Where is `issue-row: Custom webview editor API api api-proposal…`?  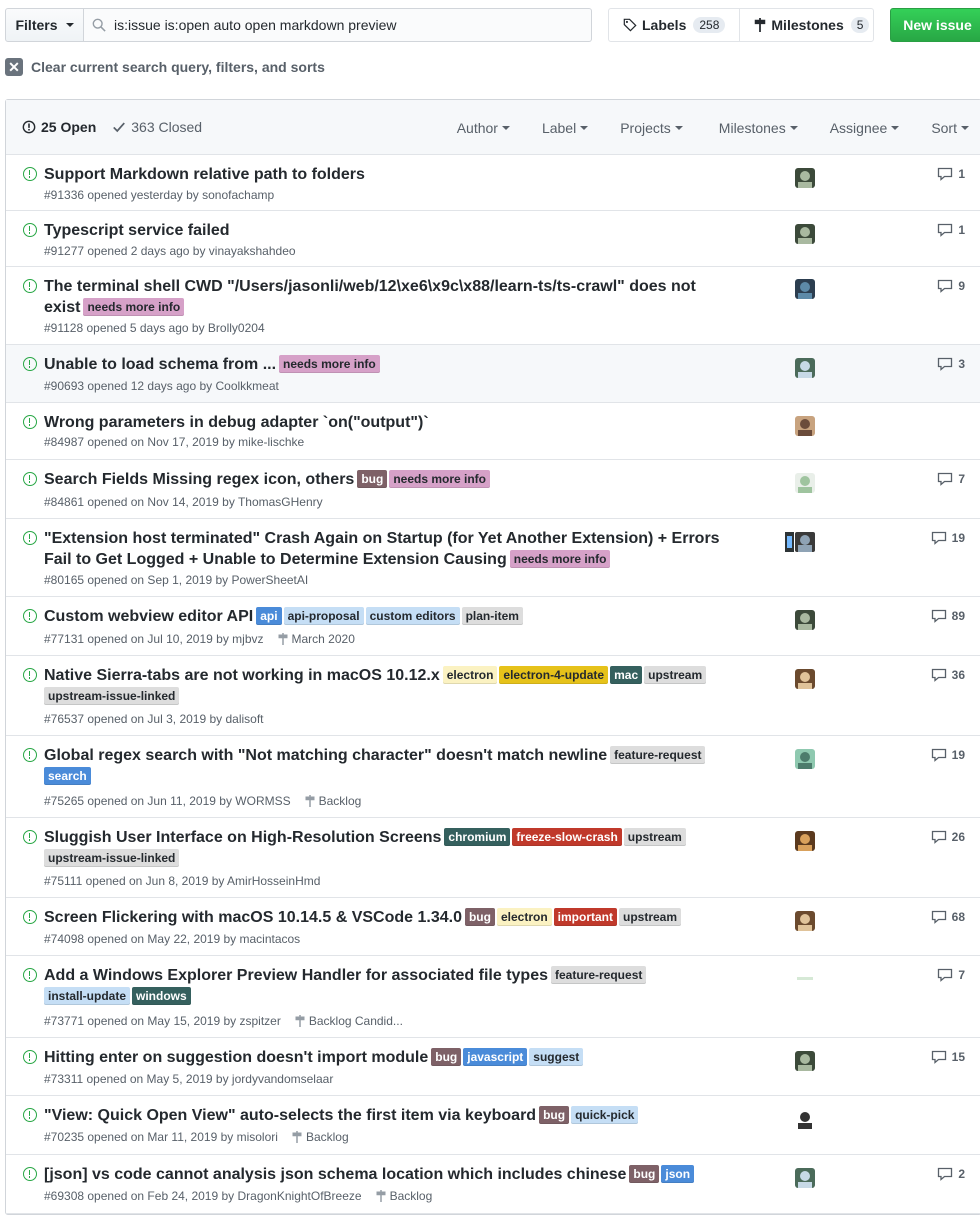
issue-row: Custom webview editor API api api-proposal… is located at coordinates (493, 626).